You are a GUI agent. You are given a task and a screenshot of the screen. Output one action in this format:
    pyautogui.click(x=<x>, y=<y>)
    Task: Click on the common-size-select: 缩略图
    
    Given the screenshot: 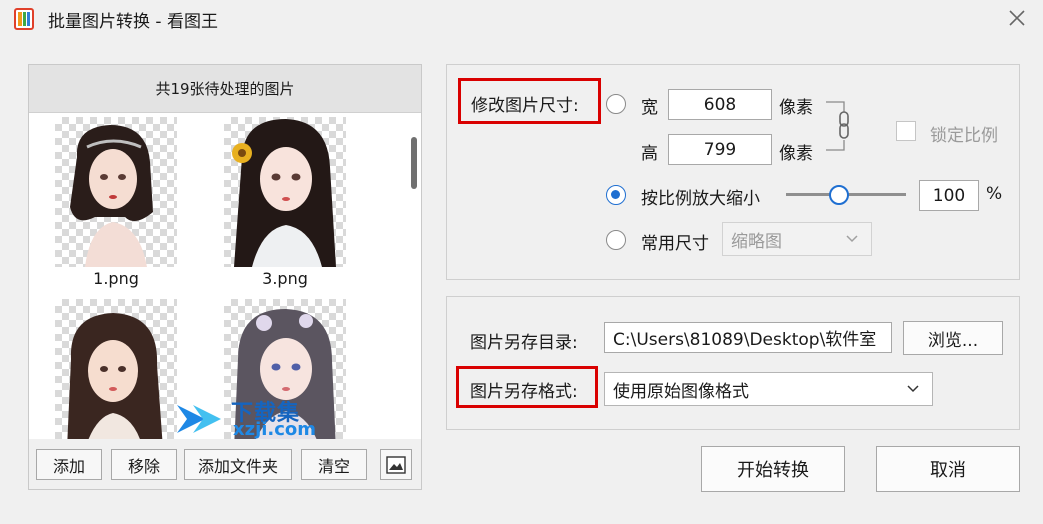 What is the action you would take?
    pyautogui.click(x=797, y=239)
    